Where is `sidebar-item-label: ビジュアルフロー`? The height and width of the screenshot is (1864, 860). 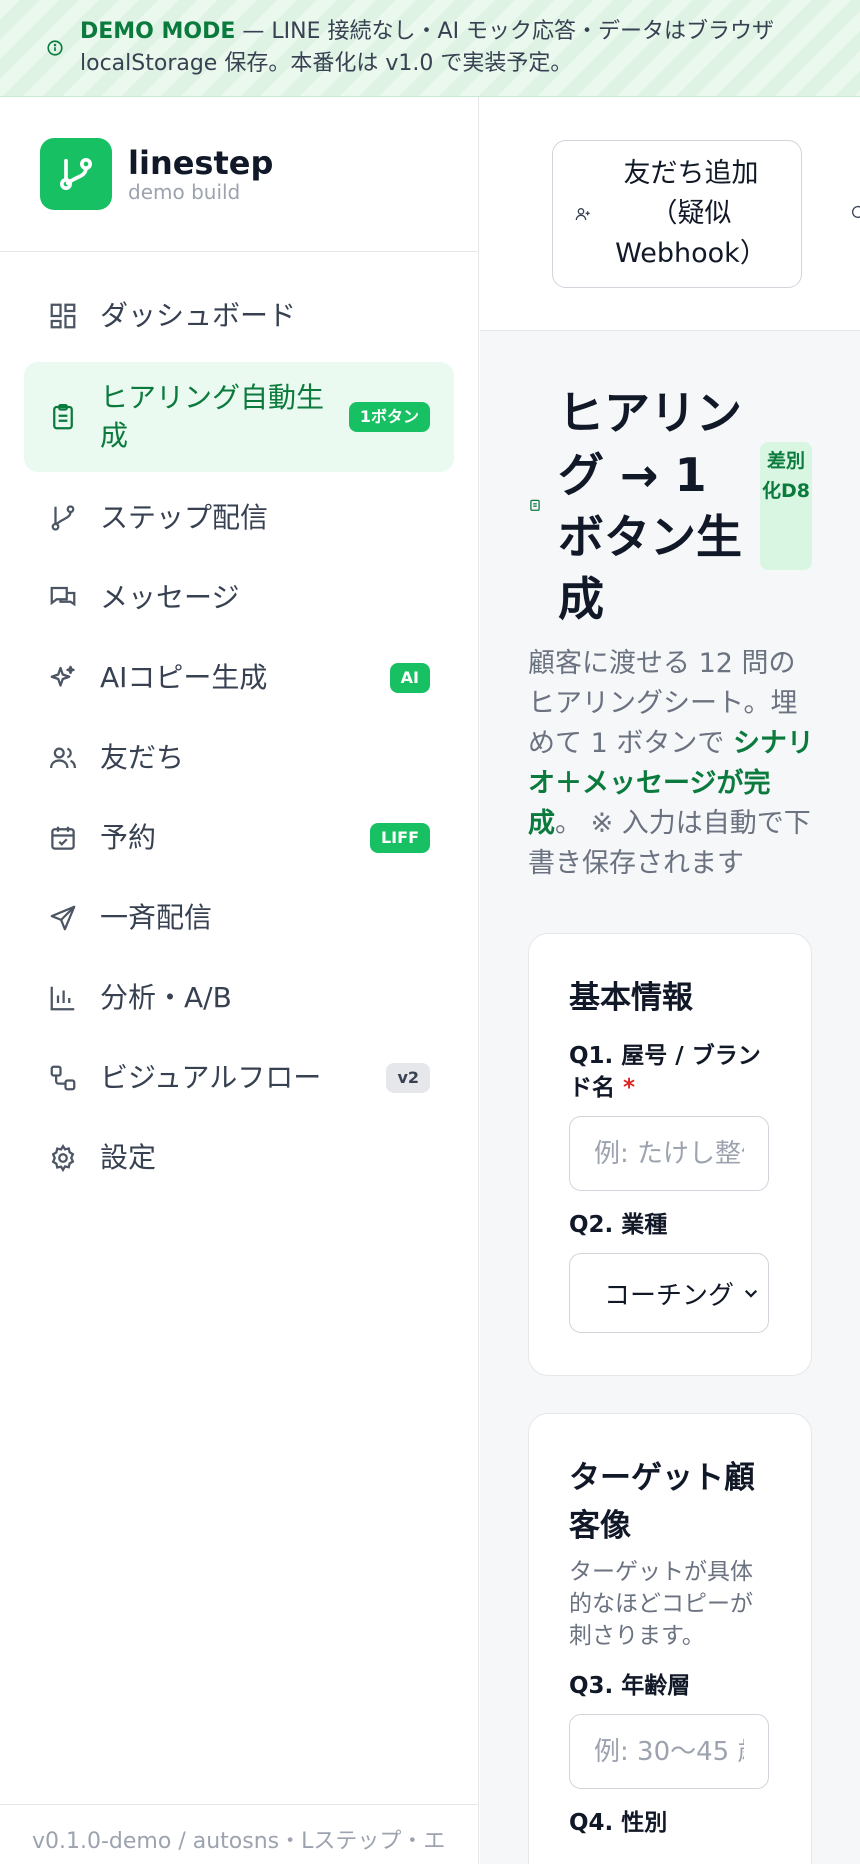
sidebar-item-label: ビジュアルフロー is located at coordinates (211, 1077).